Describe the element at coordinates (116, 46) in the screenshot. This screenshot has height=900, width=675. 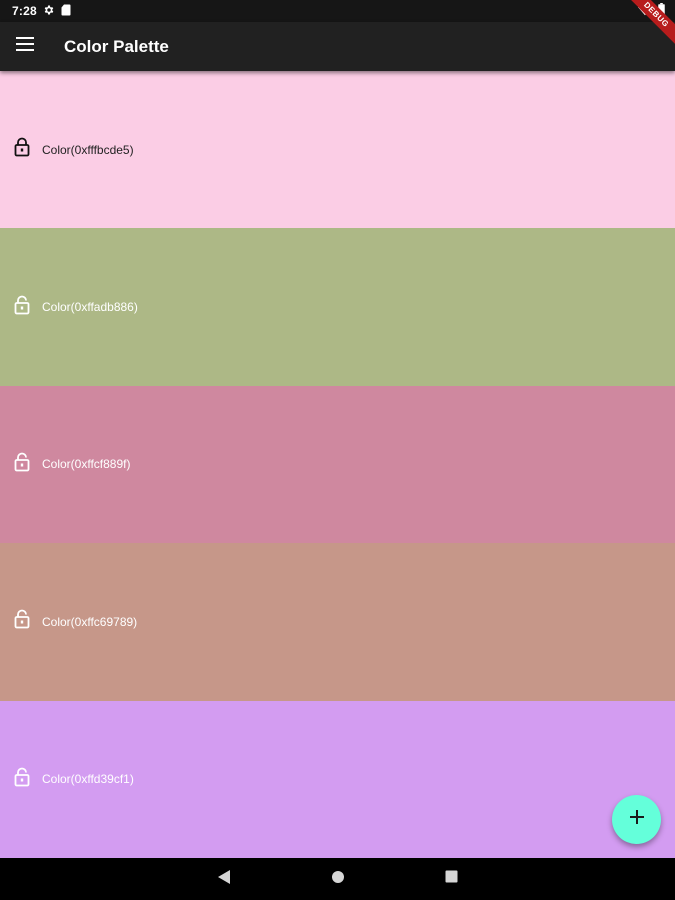
I see `page-title: Color Palette` at that location.